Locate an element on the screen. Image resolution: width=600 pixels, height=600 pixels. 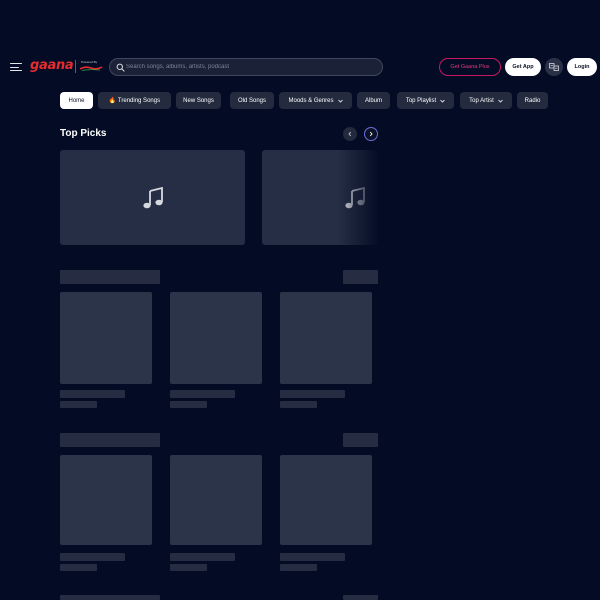
nav-item-old-songs: Old Songs is located at coordinates (252, 100).